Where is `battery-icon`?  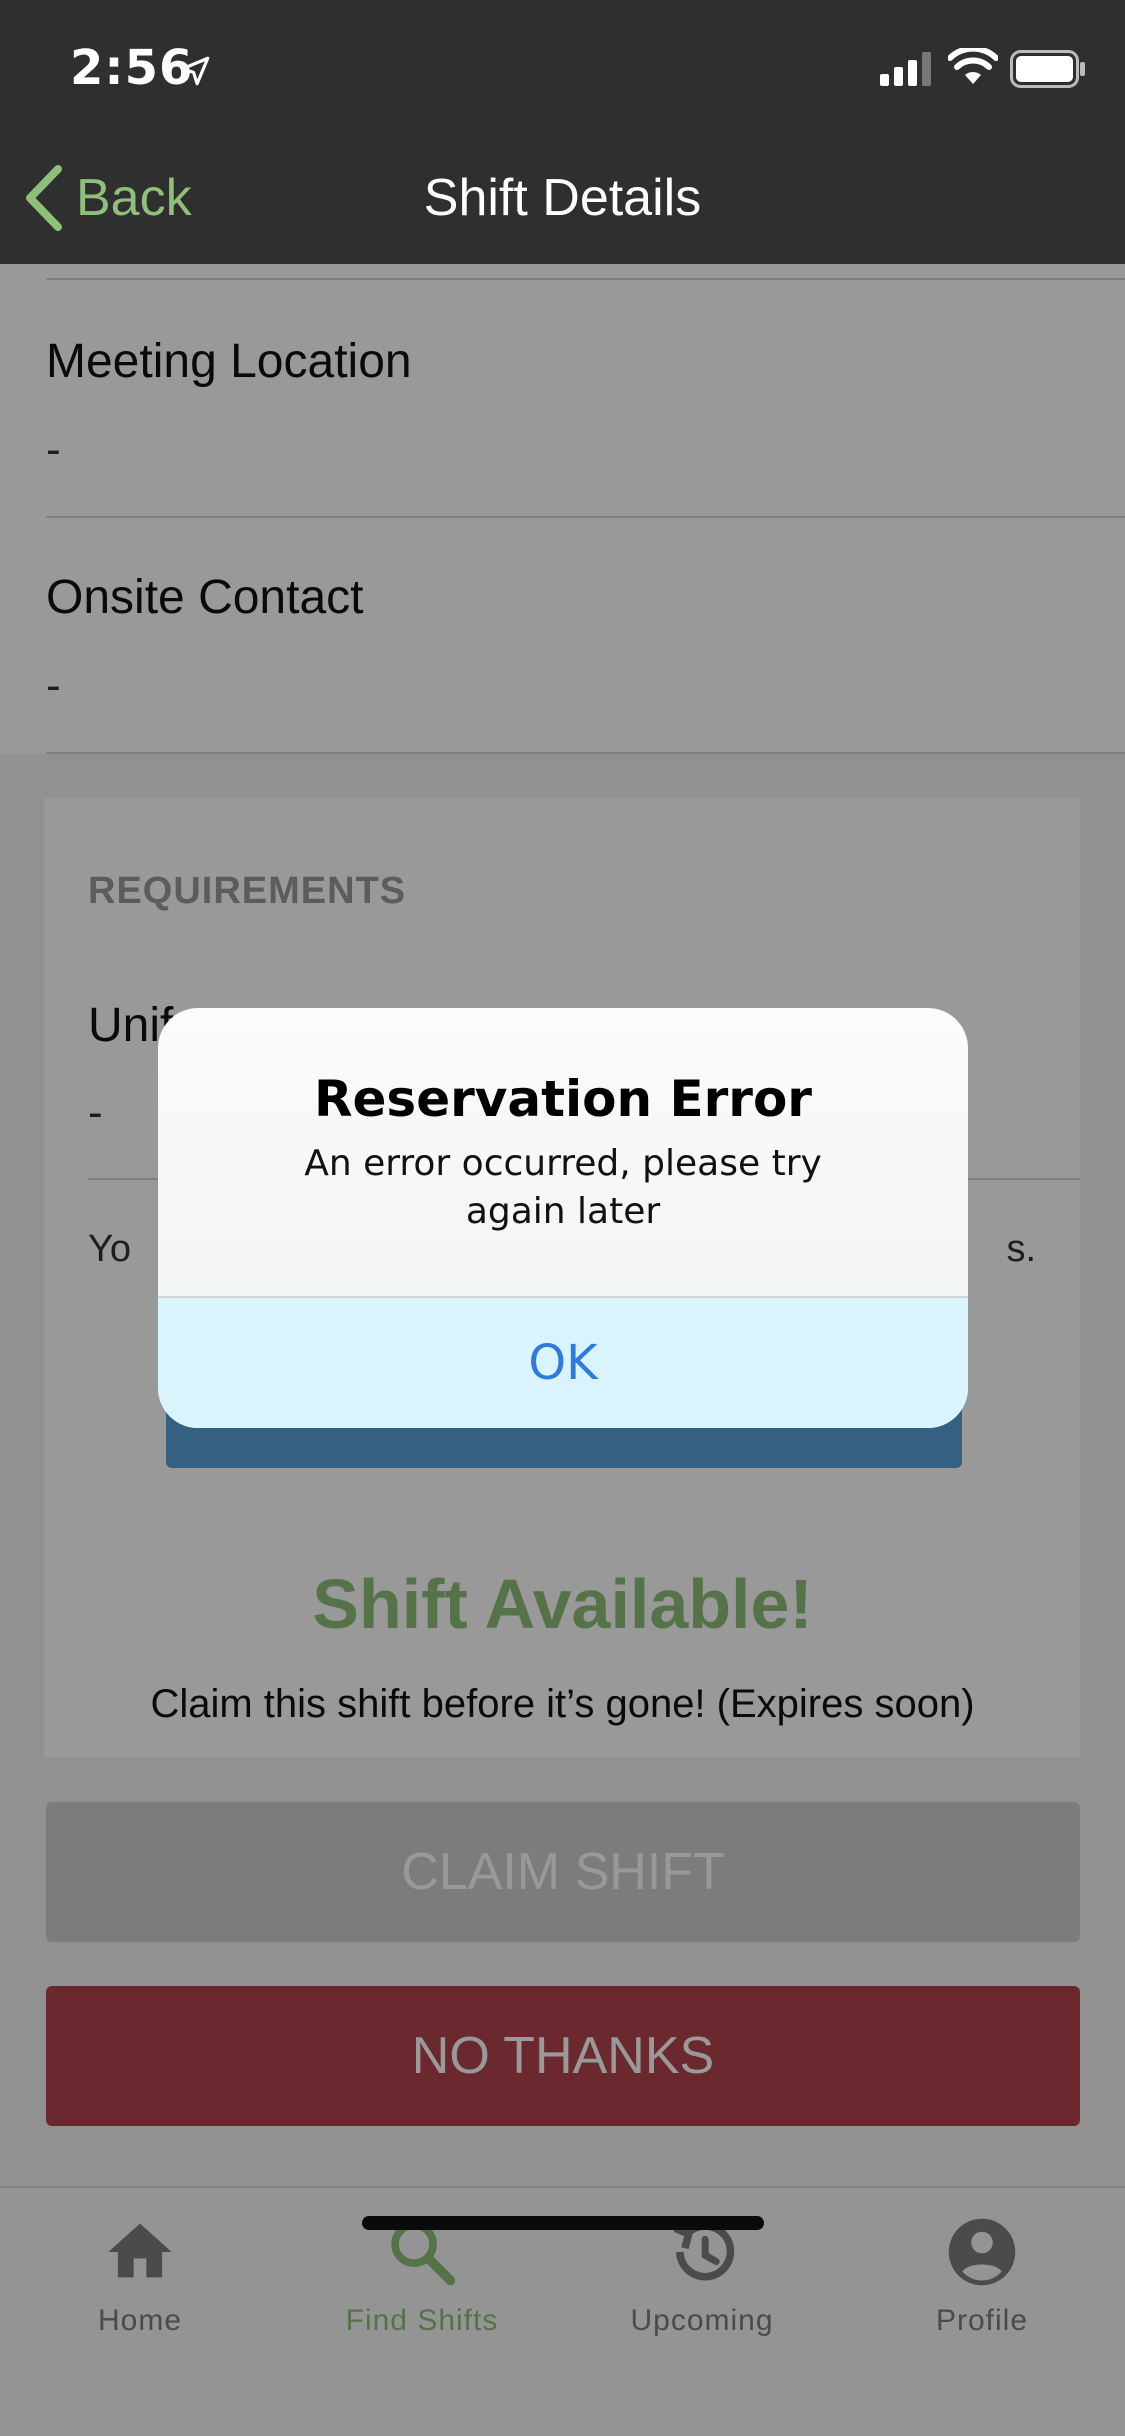
battery-icon is located at coordinates (1047, 69).